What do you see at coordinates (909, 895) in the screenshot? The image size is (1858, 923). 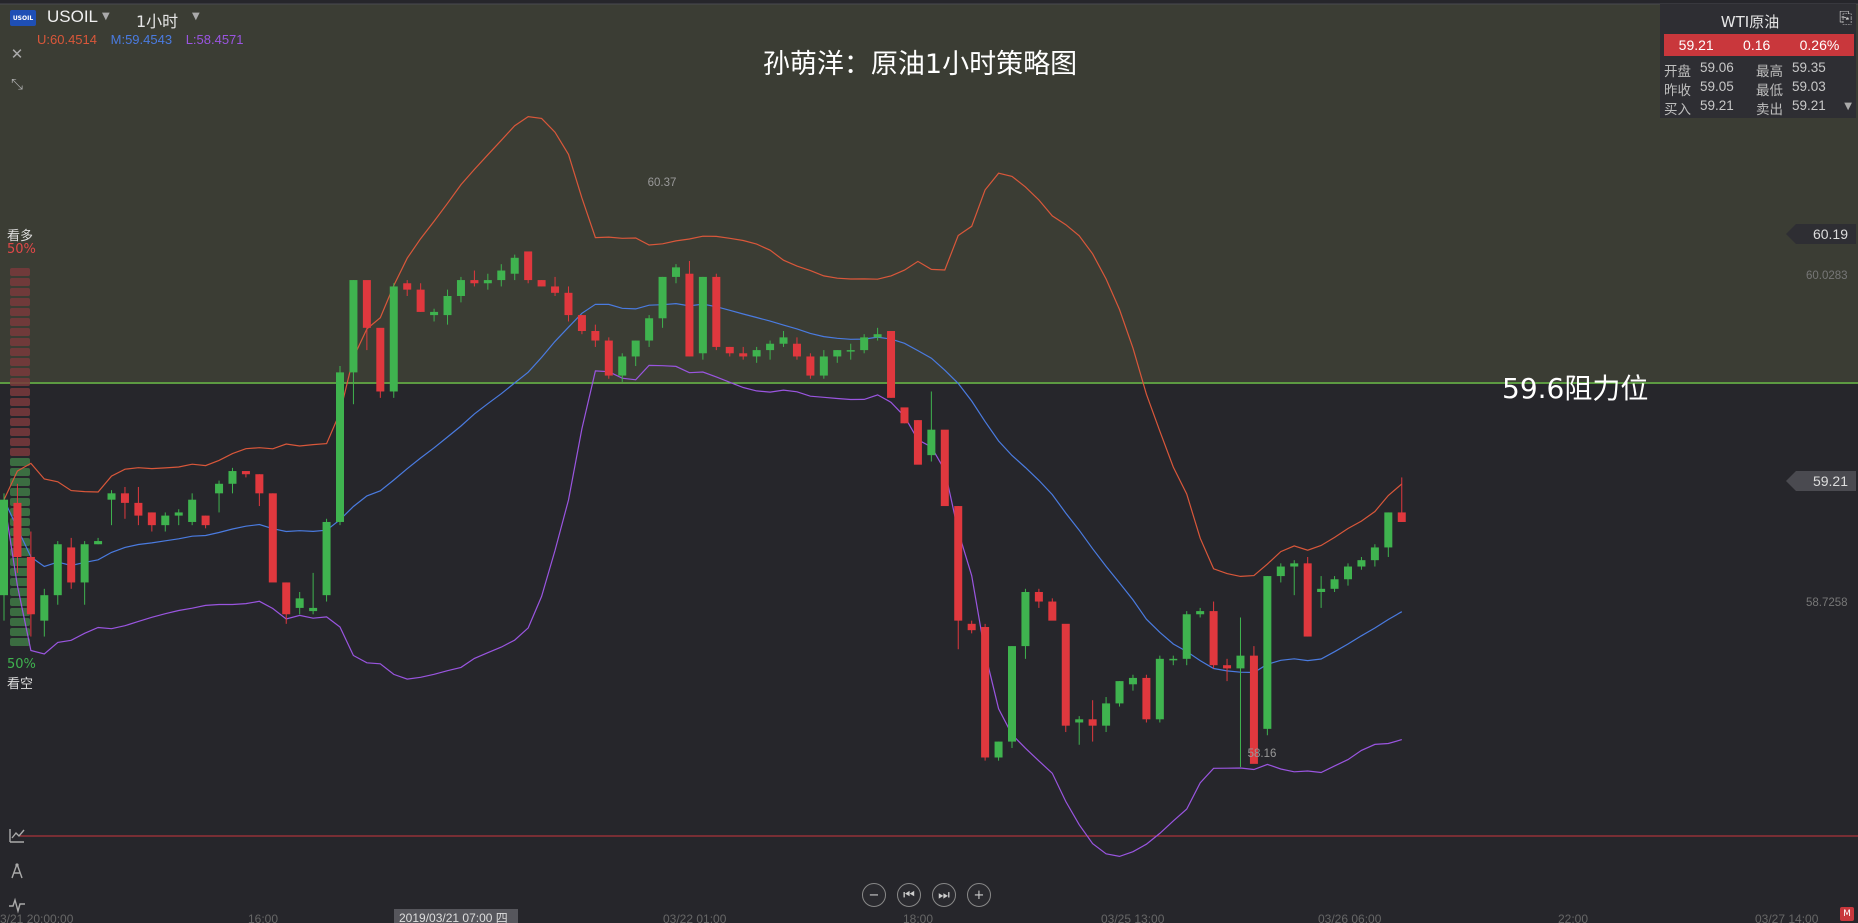 I see `jump-start-button: ⏮` at bounding box center [909, 895].